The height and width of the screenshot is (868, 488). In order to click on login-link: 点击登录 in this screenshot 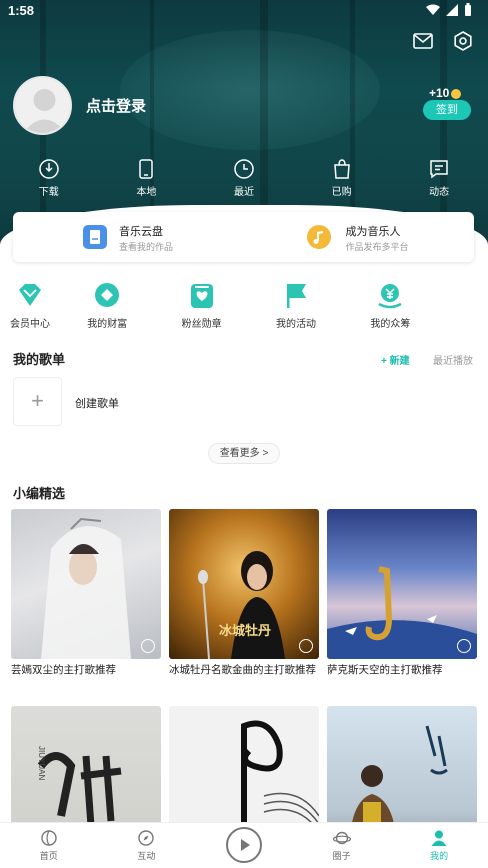, I will do `click(116, 105)`.